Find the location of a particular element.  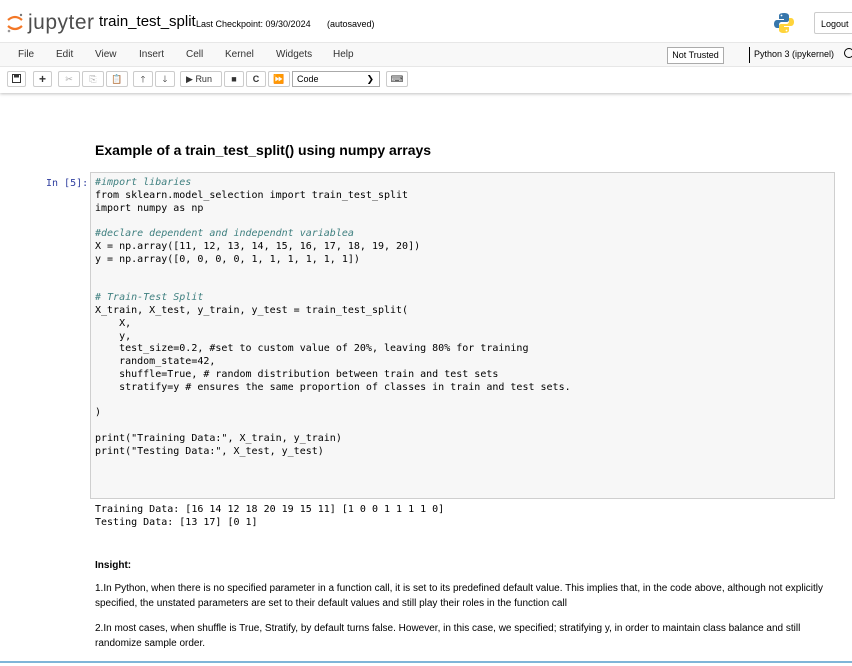

arrow-down-icon: 🡓 is located at coordinates (165, 79).